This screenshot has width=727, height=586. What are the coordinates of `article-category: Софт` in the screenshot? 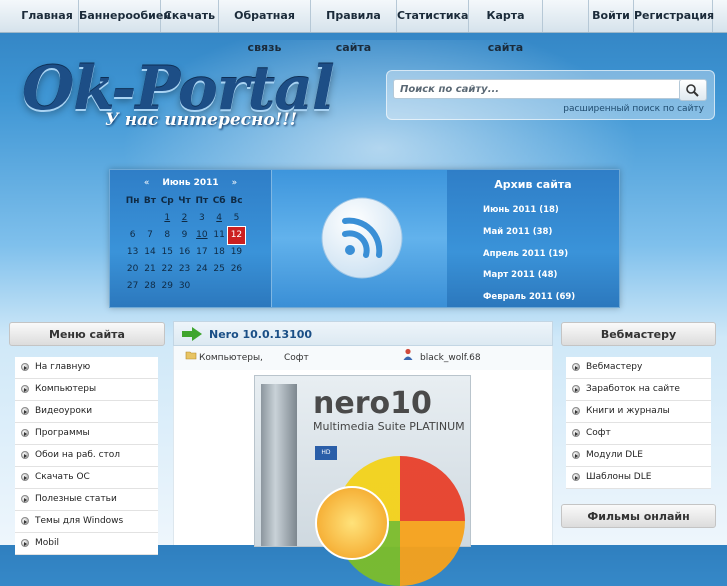 It's located at (296, 358).